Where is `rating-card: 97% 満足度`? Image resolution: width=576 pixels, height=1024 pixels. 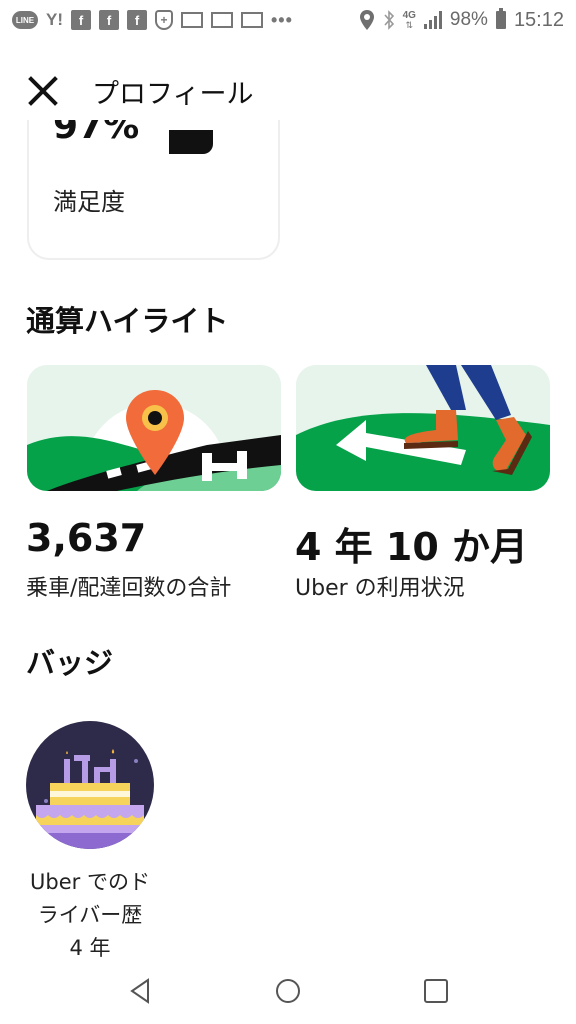 rating-card: 97% 満足度 is located at coordinates (153, 190).